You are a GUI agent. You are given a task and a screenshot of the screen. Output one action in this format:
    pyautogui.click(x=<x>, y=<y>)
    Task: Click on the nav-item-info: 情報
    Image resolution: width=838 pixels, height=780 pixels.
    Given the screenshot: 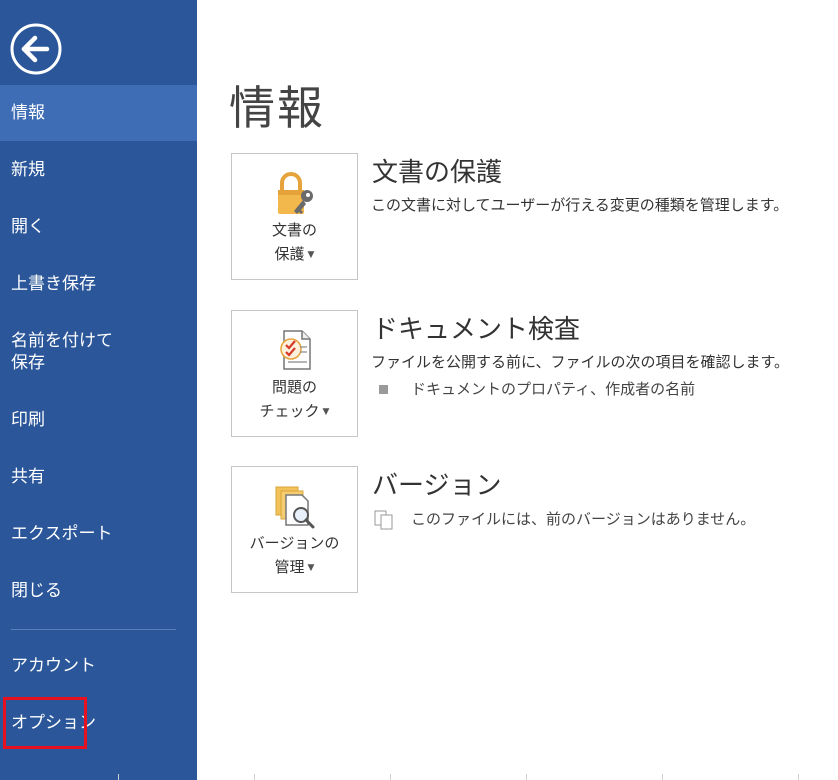 What is the action you would take?
    pyautogui.click(x=98, y=113)
    